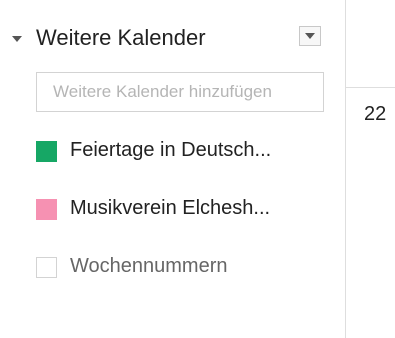 Image resolution: width=395 pixels, height=338 pixels. What do you see at coordinates (375, 114) in the screenshot?
I see `day-number: 22` at bounding box center [375, 114].